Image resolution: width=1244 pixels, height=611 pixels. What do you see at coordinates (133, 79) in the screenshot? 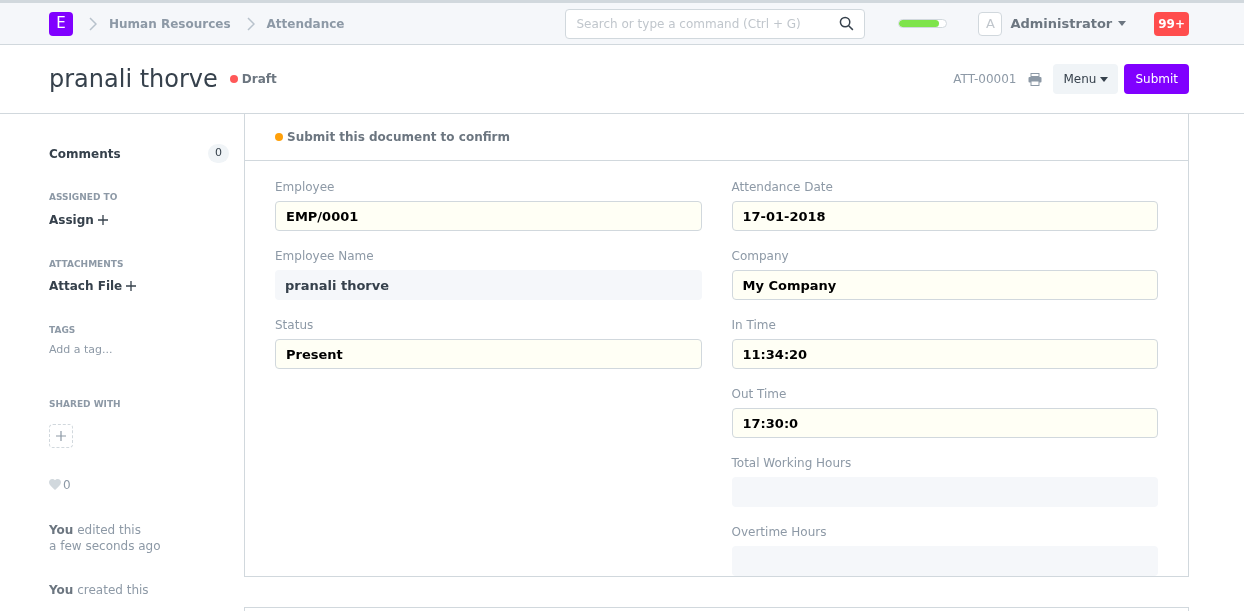
I see `page-title: pranali thorve` at bounding box center [133, 79].